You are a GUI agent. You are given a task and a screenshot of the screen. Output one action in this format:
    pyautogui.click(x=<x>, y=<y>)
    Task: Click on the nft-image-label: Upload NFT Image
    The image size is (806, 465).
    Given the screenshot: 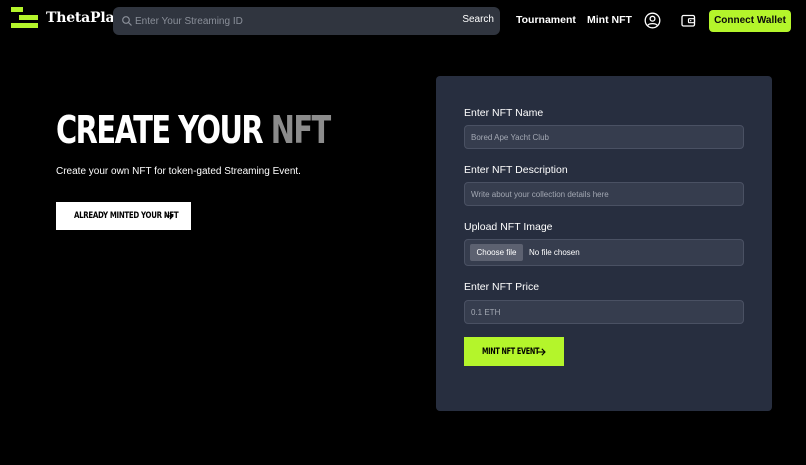 What is the action you would take?
    pyautogui.click(x=508, y=227)
    